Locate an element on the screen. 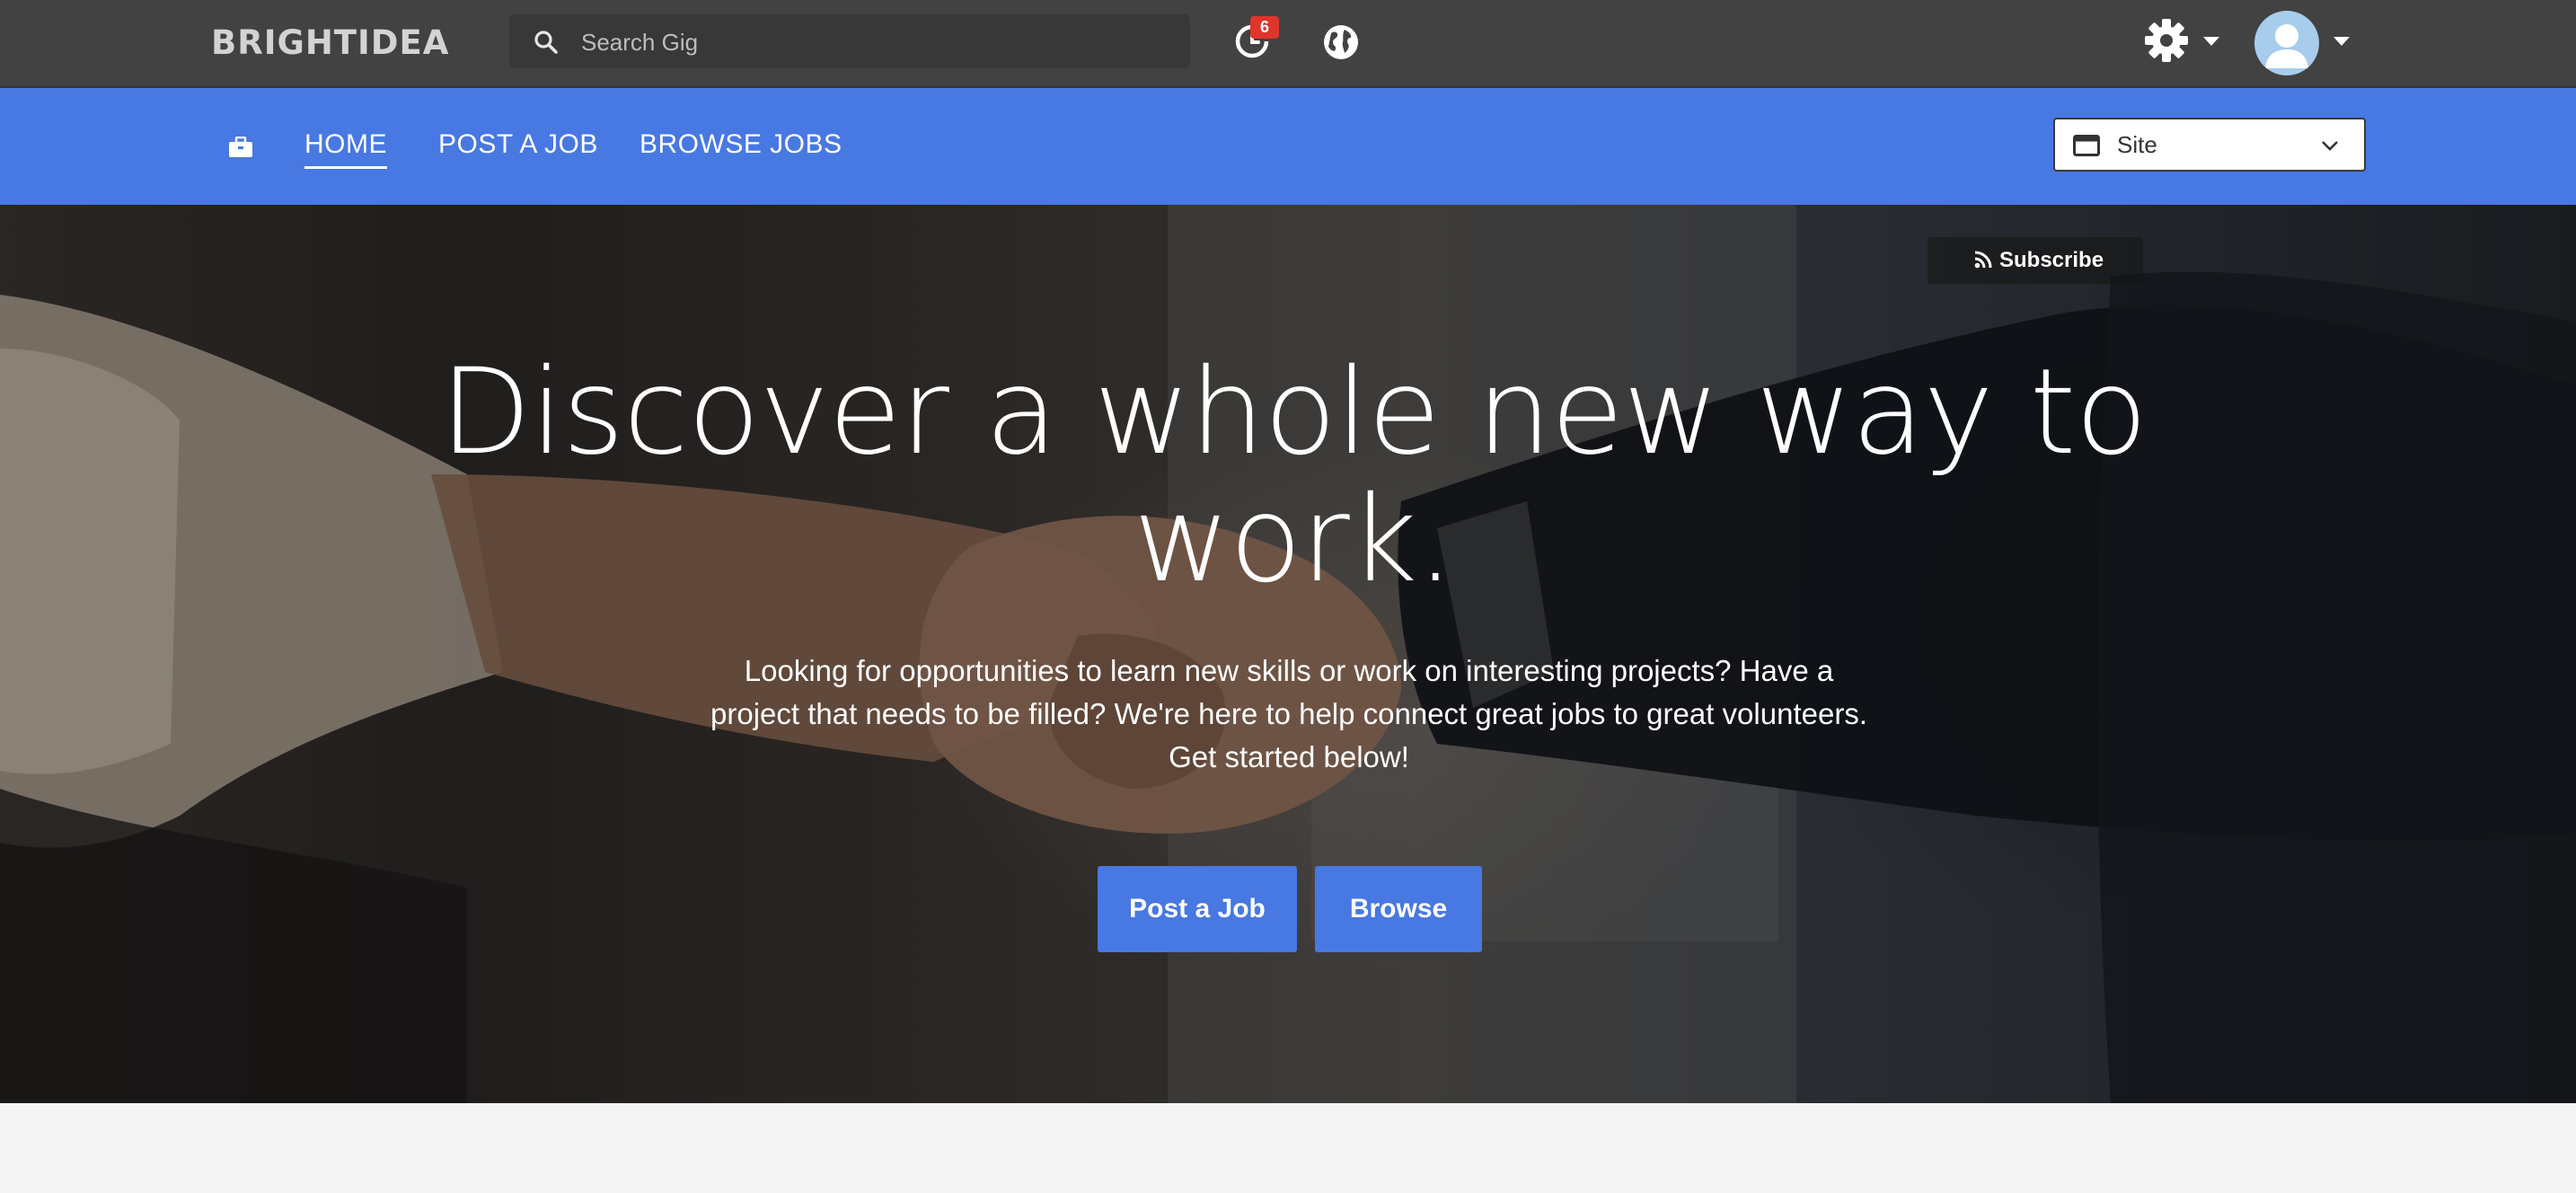 The image size is (2576, 1193). user-avatar is located at coordinates (2286, 43).